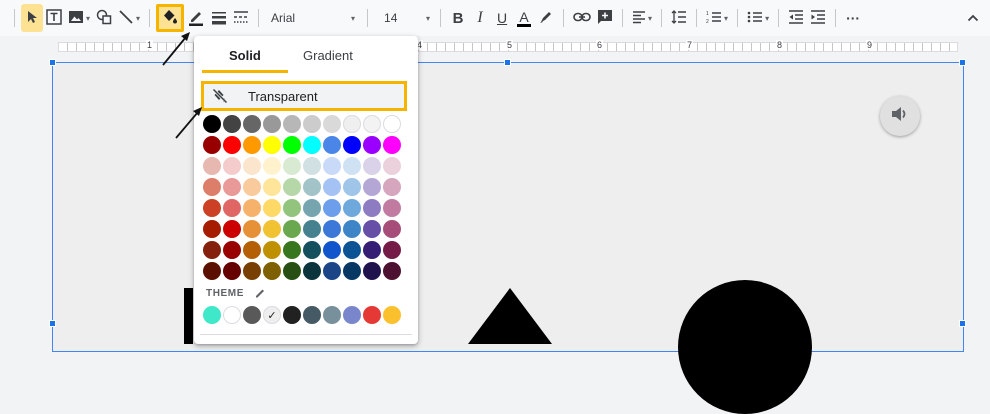  What do you see at coordinates (188, 123) in the screenshot?
I see `arrow-to-transparent` at bounding box center [188, 123].